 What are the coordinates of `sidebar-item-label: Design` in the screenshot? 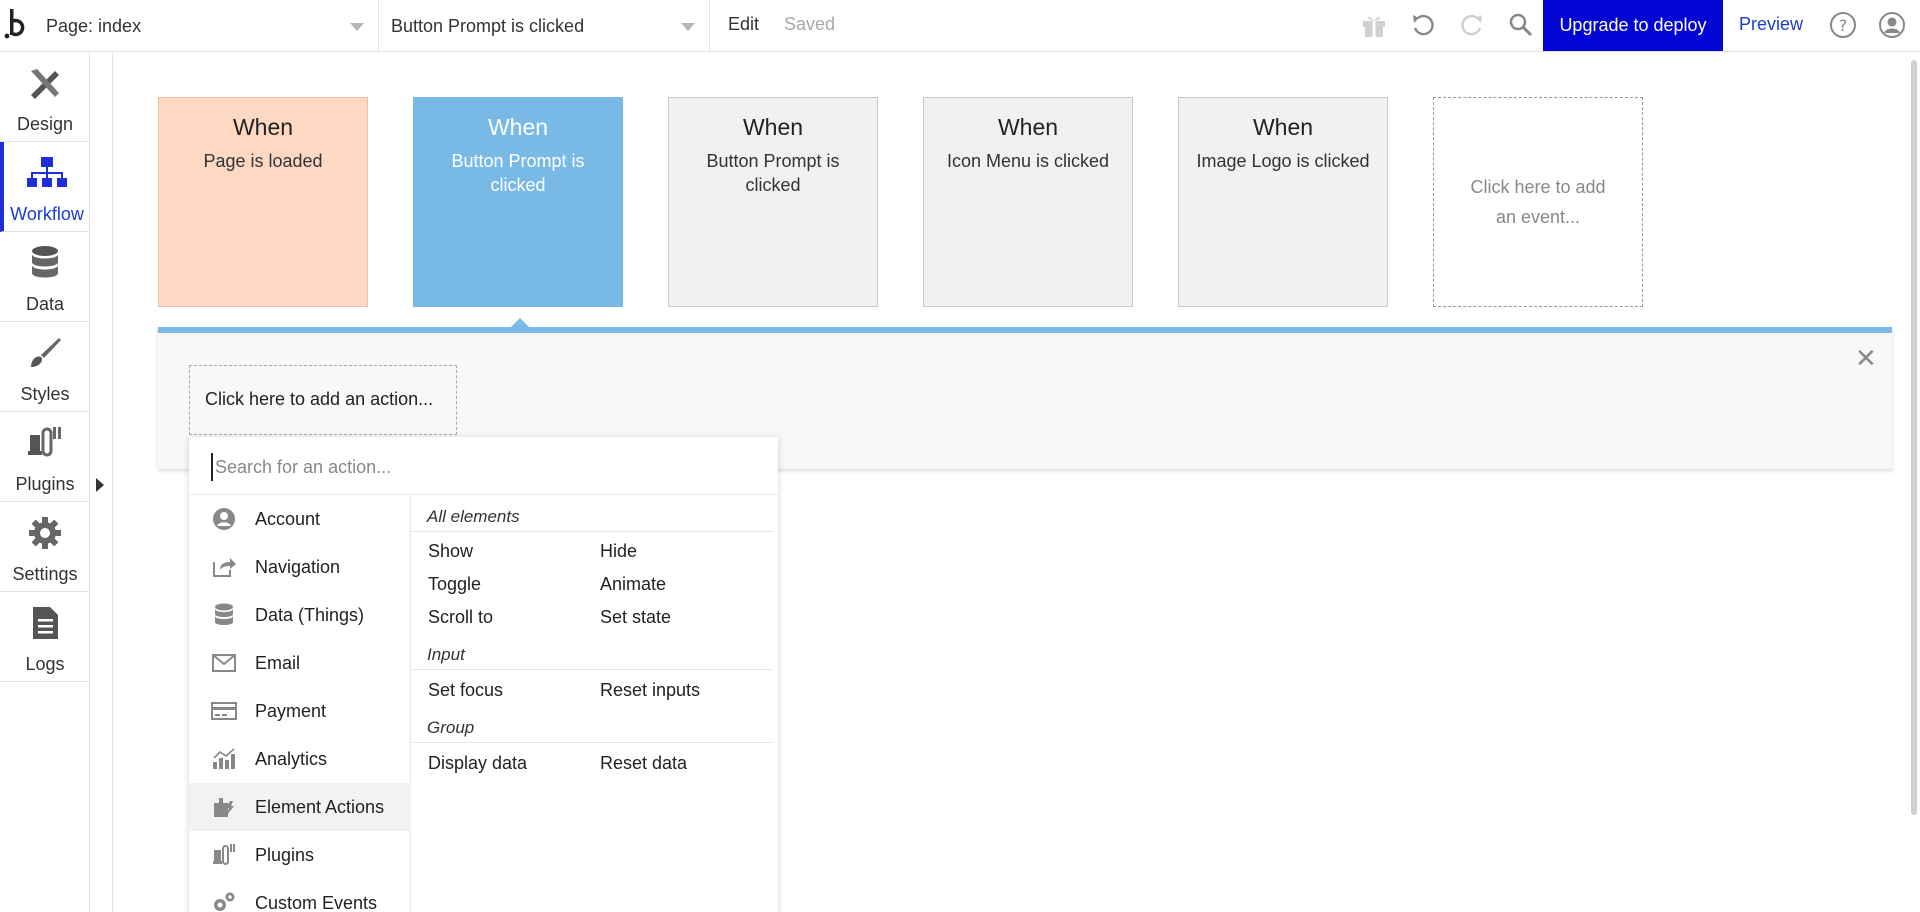 It's located at (45, 124).